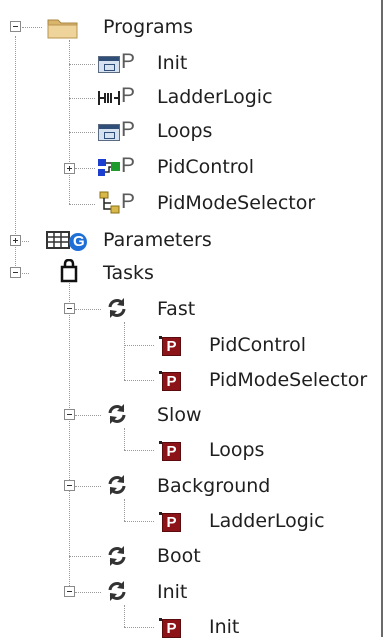 This screenshot has width=383, height=644. I want to click on tree-node-task-slow-loops: Loops, so click(236, 450).